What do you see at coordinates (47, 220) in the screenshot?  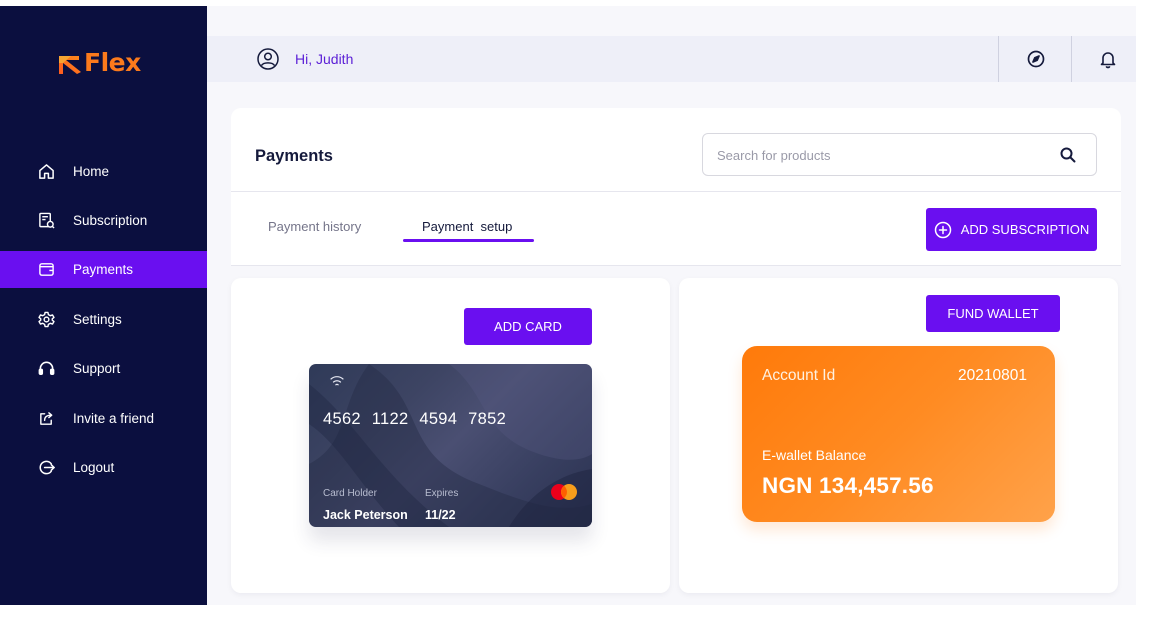 I see `subscription-icon` at bounding box center [47, 220].